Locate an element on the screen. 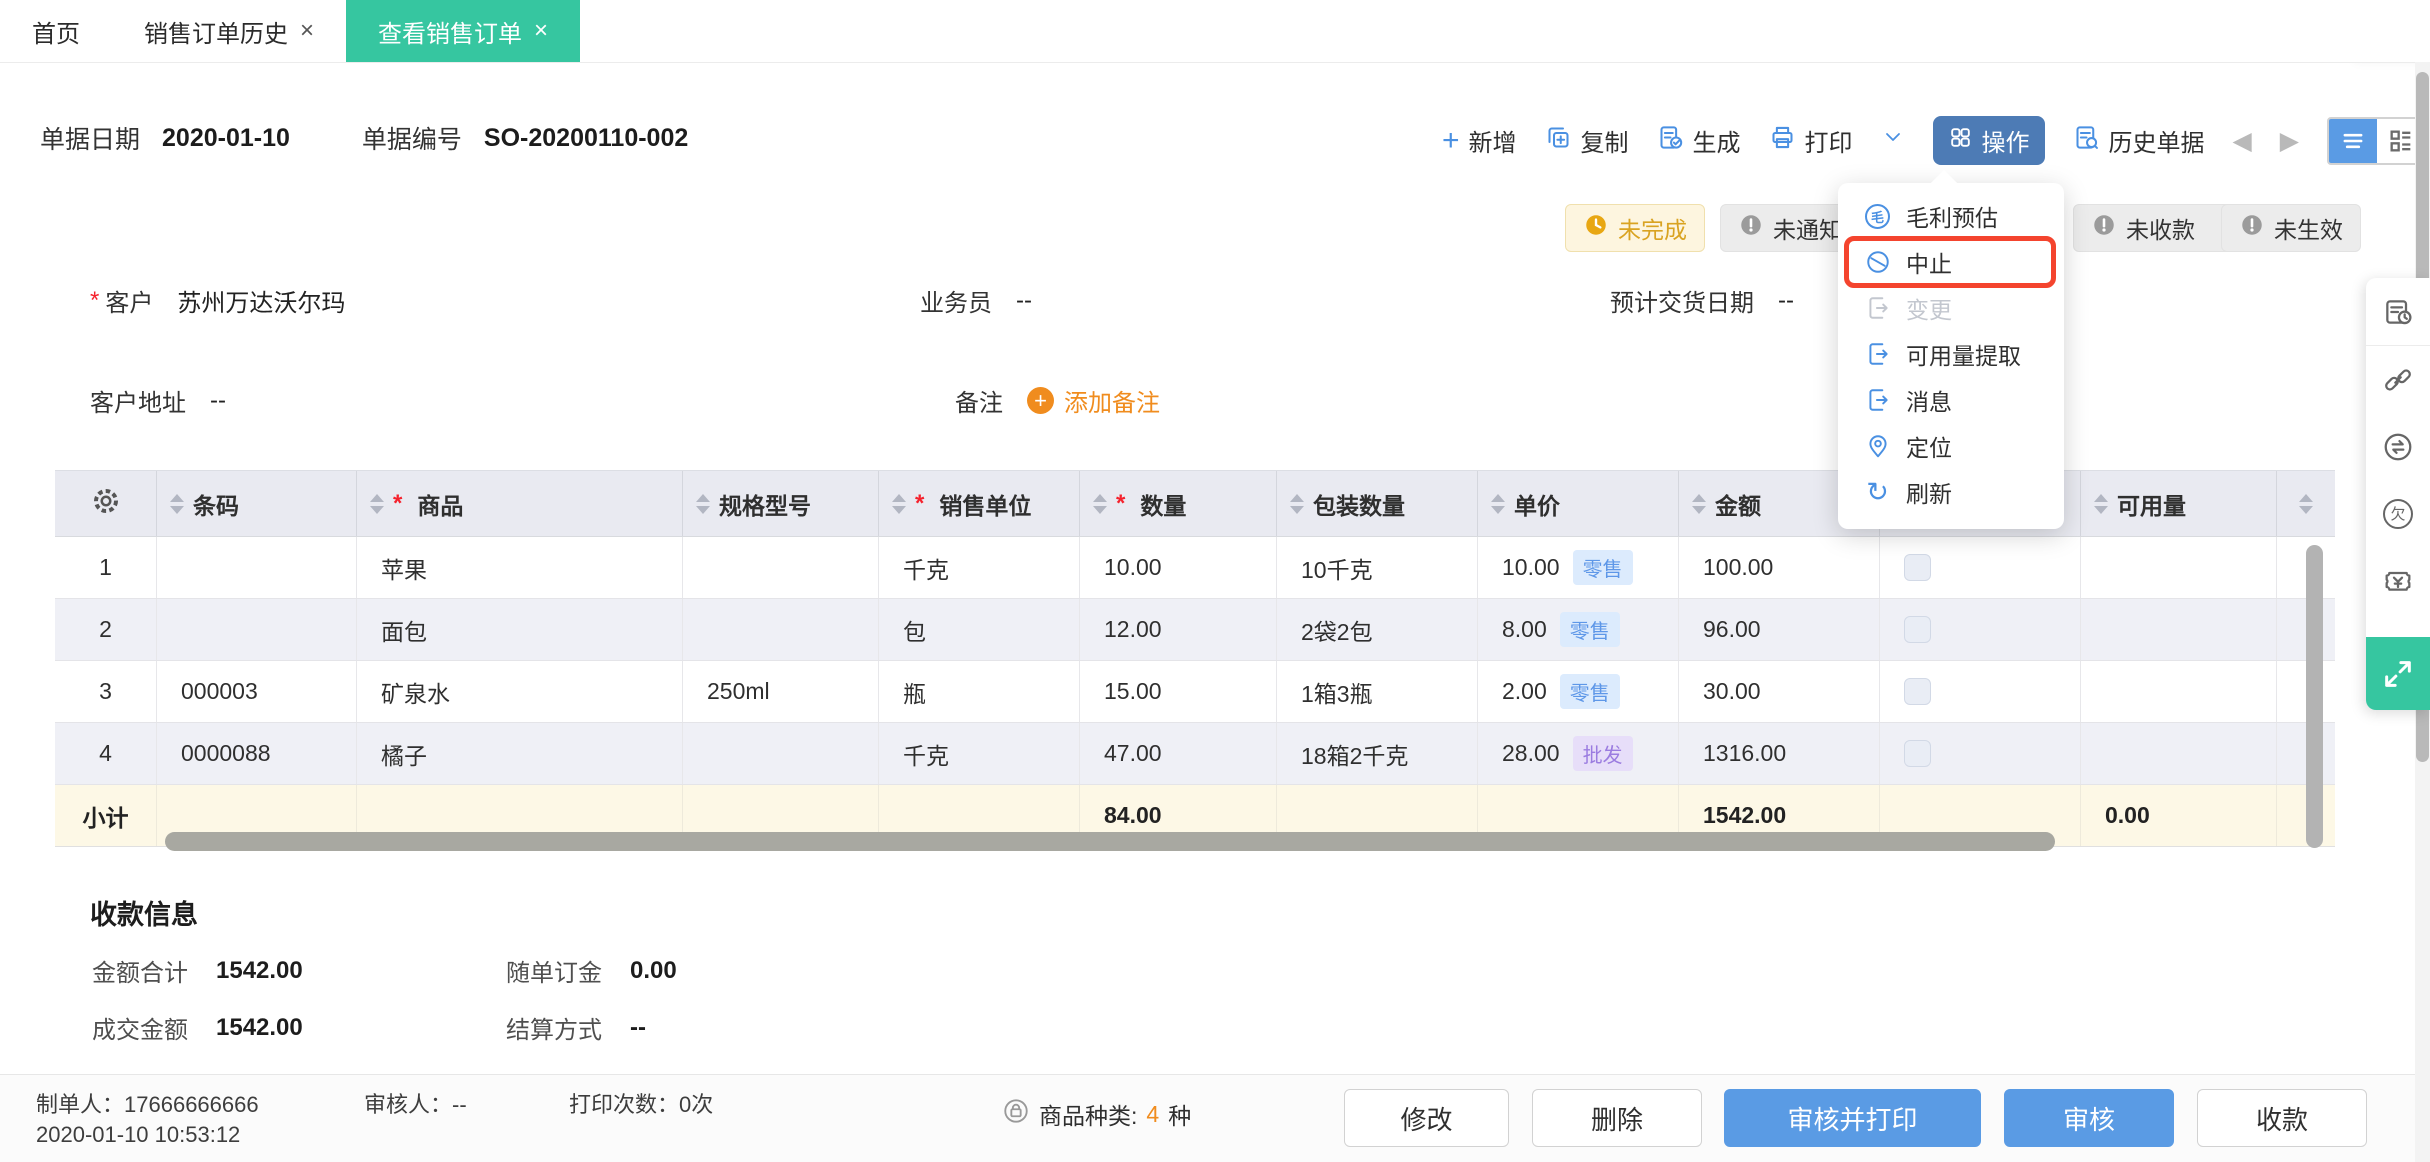 Image resolution: width=2430 pixels, height=1162 pixels. list-view-toggle-icon is located at coordinates (2353, 140).